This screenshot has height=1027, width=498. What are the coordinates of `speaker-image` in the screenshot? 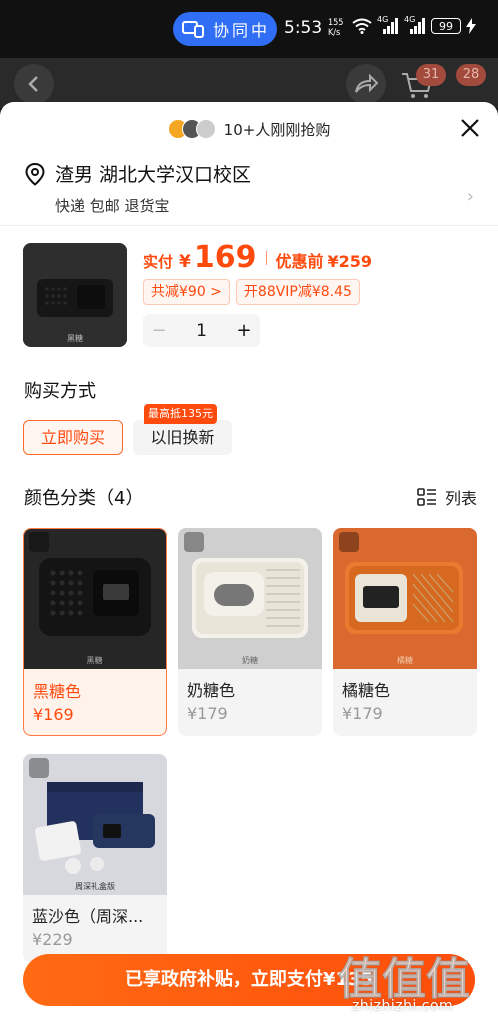 It's located at (75, 295).